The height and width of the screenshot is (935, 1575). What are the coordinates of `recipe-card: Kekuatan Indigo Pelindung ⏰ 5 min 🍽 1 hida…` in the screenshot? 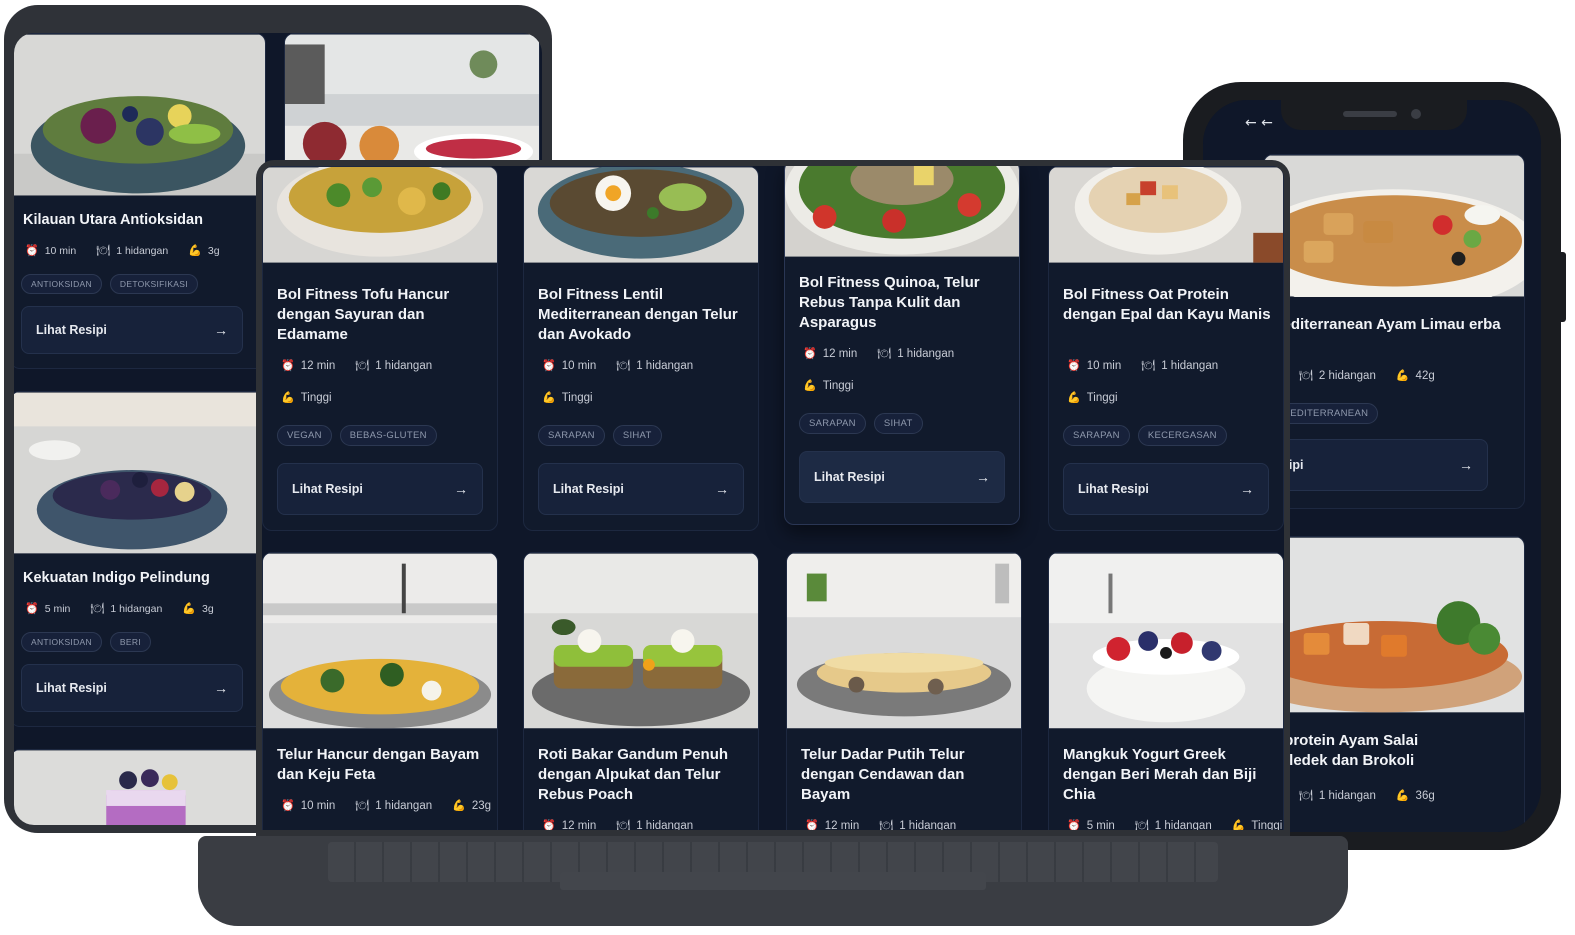 It's located at (140, 559).